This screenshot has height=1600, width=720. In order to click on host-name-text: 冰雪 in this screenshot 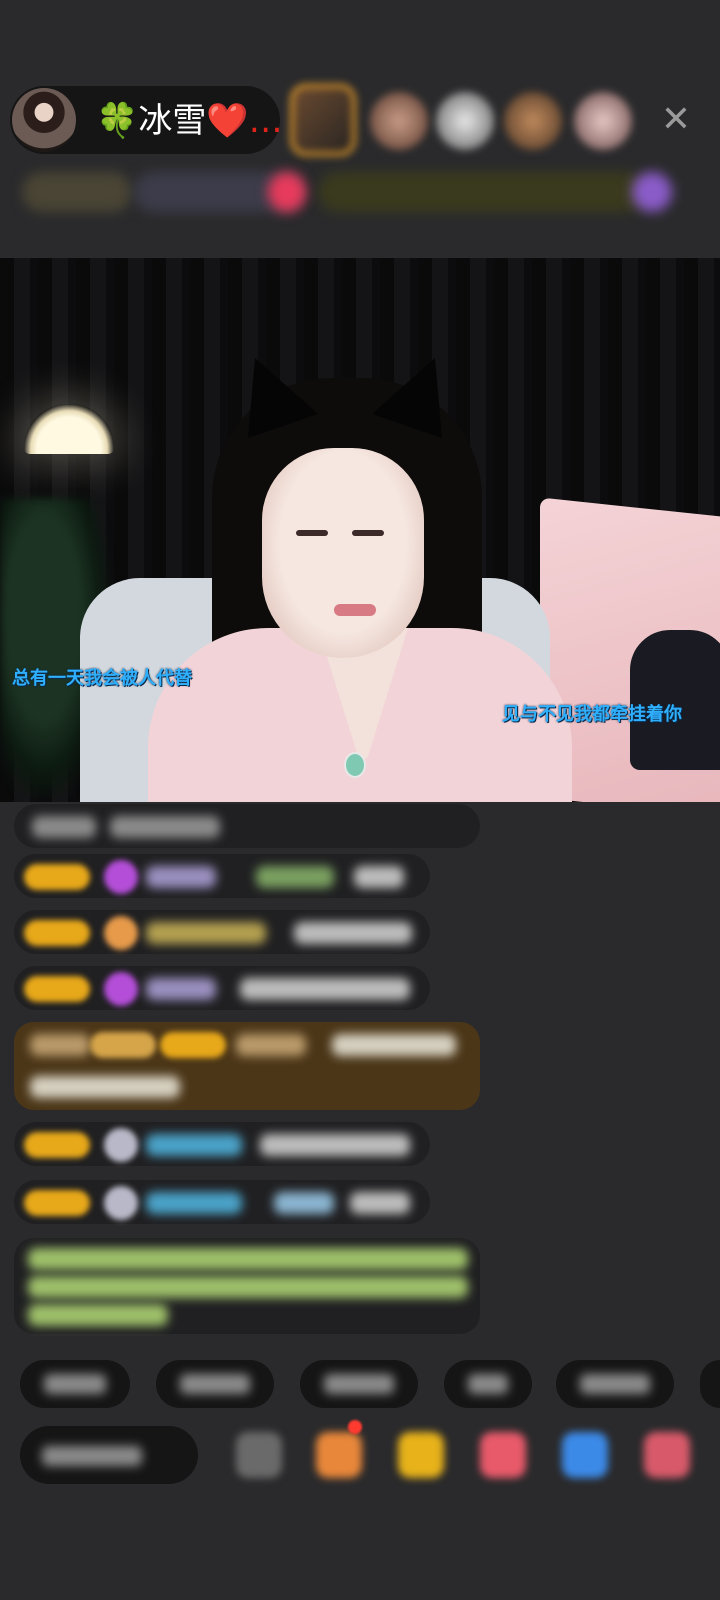, I will do `click(172, 121)`.